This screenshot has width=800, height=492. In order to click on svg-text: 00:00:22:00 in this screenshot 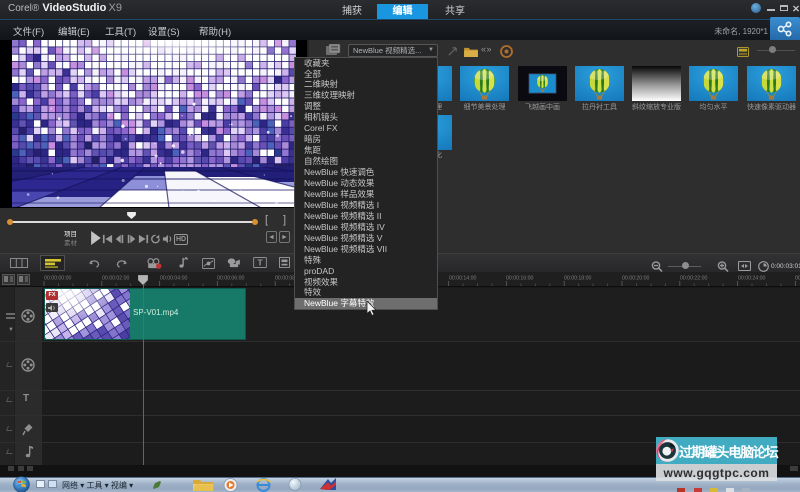, I will do `click(694, 279)`.